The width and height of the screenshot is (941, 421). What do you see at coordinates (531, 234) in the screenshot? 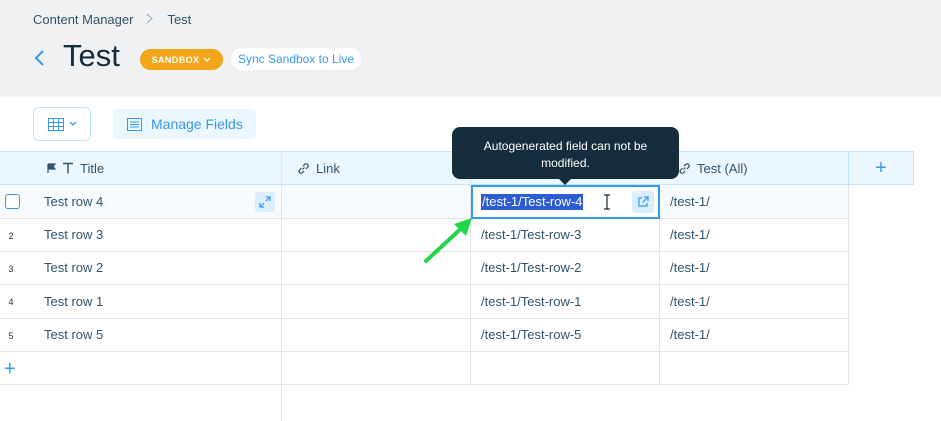
I see `cell-slug: /test-1/Test-row-3` at bounding box center [531, 234].